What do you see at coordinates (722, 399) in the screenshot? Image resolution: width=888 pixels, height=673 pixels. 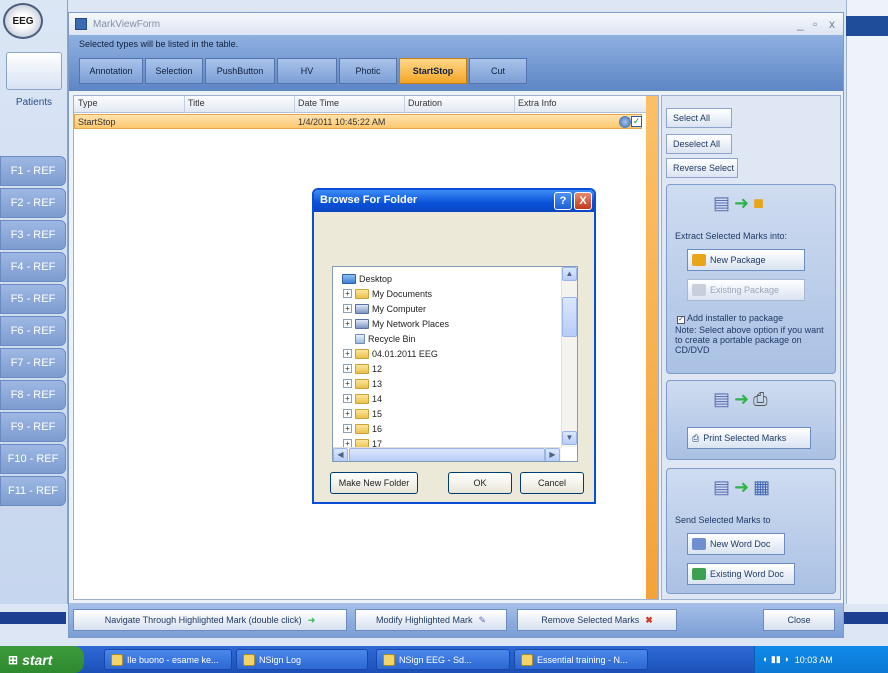 I see `document-icon: ▤` at bounding box center [722, 399].